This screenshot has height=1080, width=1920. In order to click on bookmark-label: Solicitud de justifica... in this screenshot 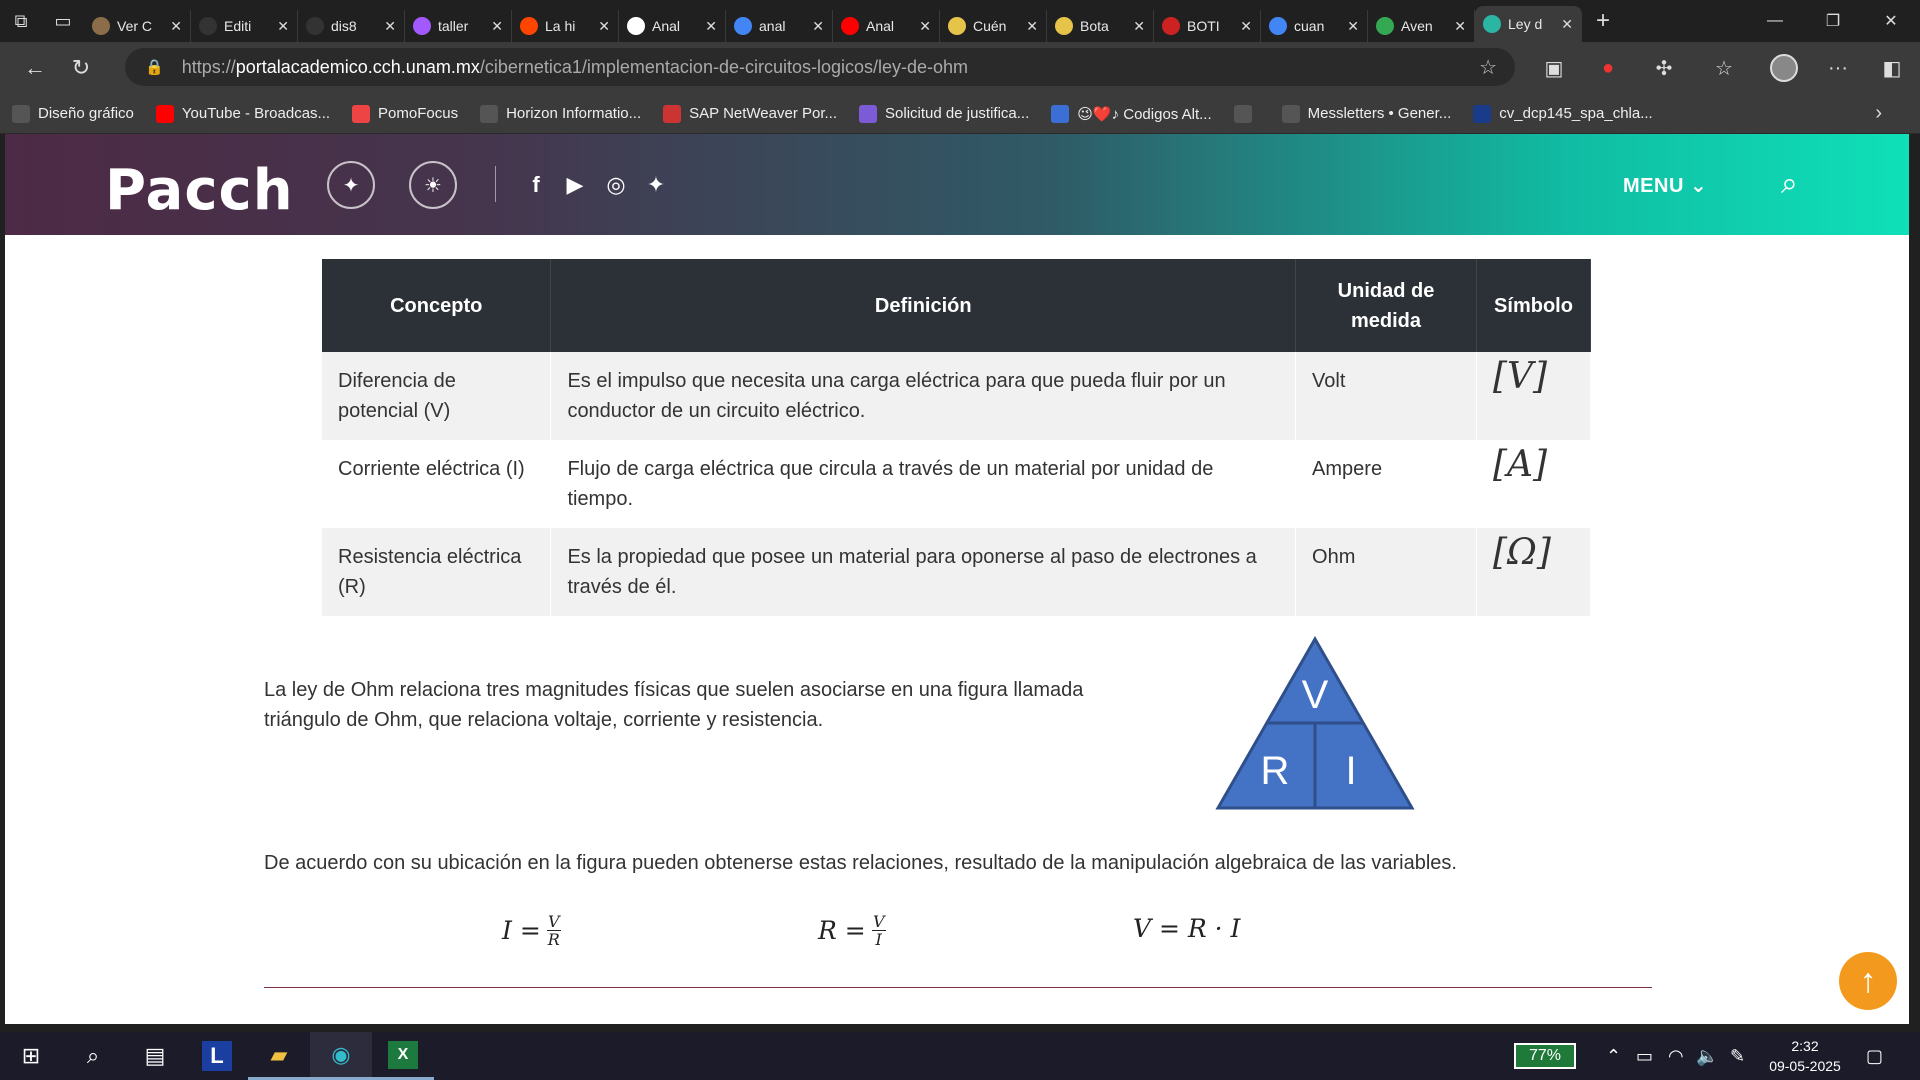, I will do `click(957, 113)`.